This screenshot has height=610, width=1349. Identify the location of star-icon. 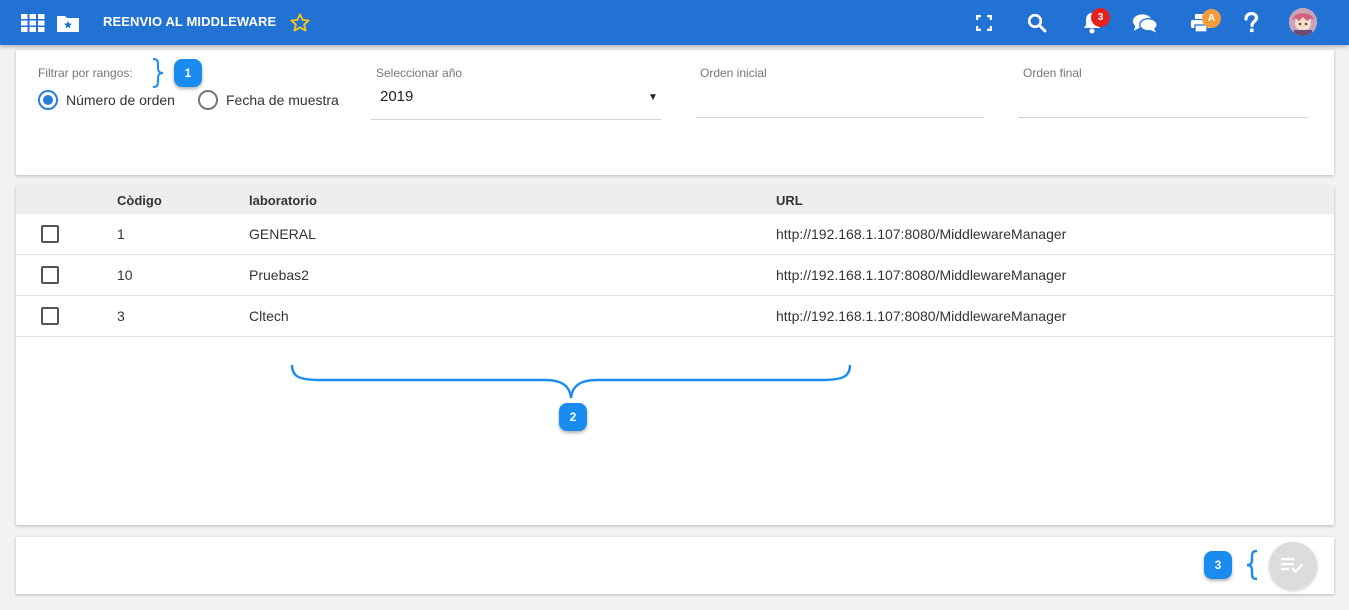
(300, 23).